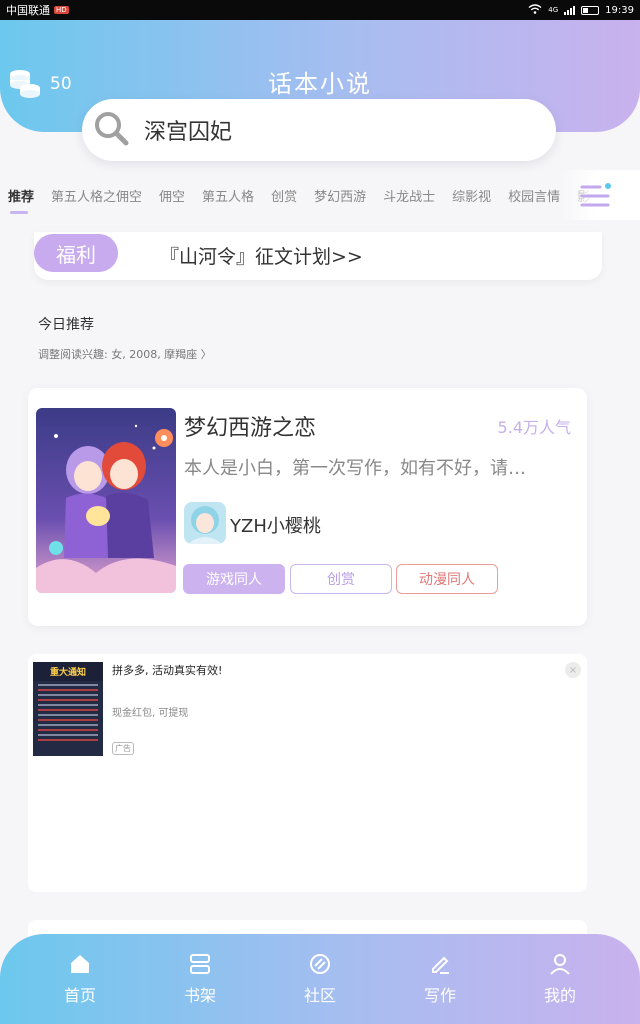 Image resolution: width=640 pixels, height=1024 pixels. I want to click on search-bar: 深宫囚妃, so click(319, 130).